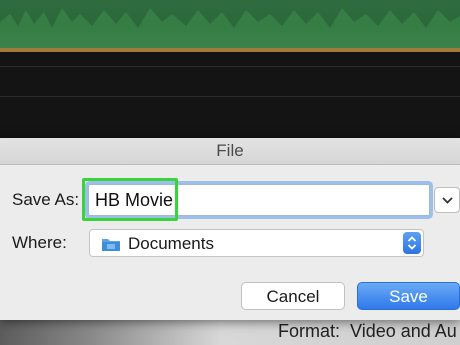 The width and height of the screenshot is (460, 345). I want to click on expand-dialog-button, so click(447, 200).